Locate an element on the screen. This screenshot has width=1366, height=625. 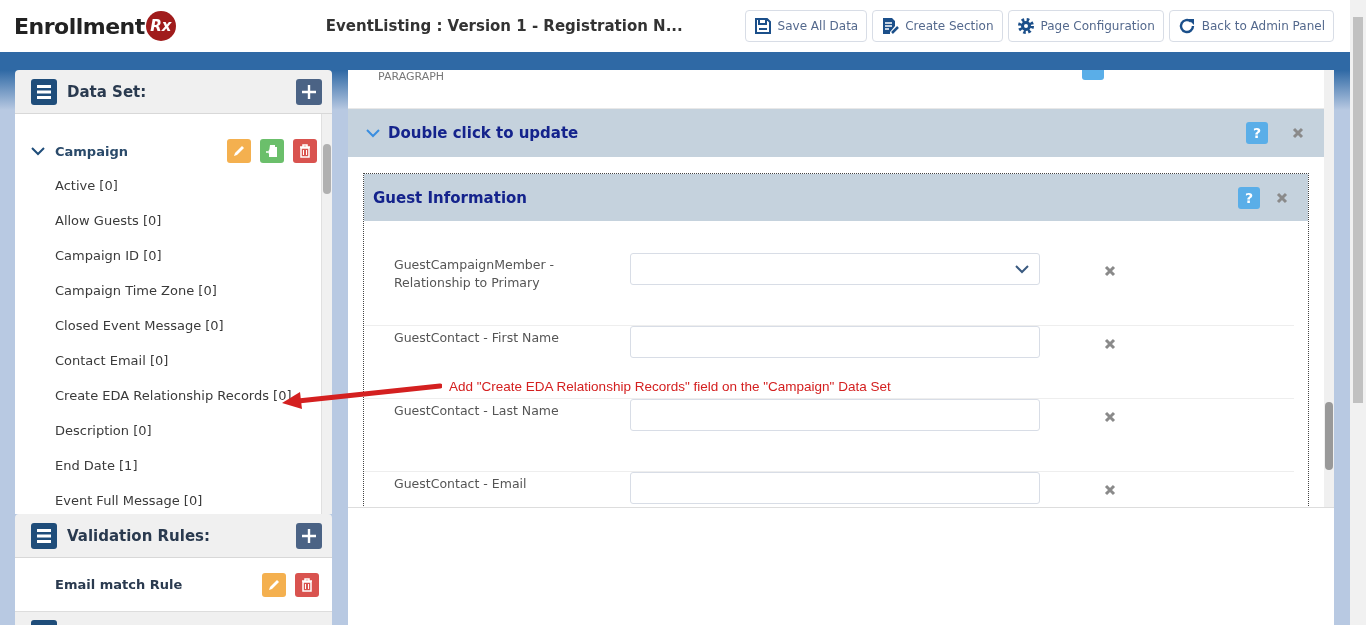
header-button: Page Configuration is located at coordinates (1085, 26).